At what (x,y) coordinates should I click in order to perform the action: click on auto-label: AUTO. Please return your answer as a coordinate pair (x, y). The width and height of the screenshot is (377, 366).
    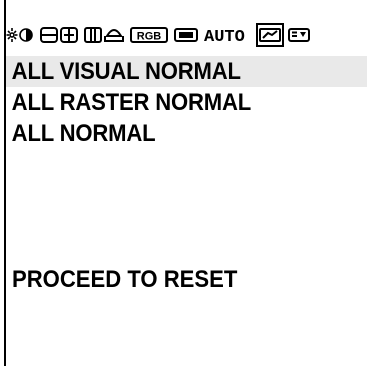
    Looking at the image, I should click on (224, 36).